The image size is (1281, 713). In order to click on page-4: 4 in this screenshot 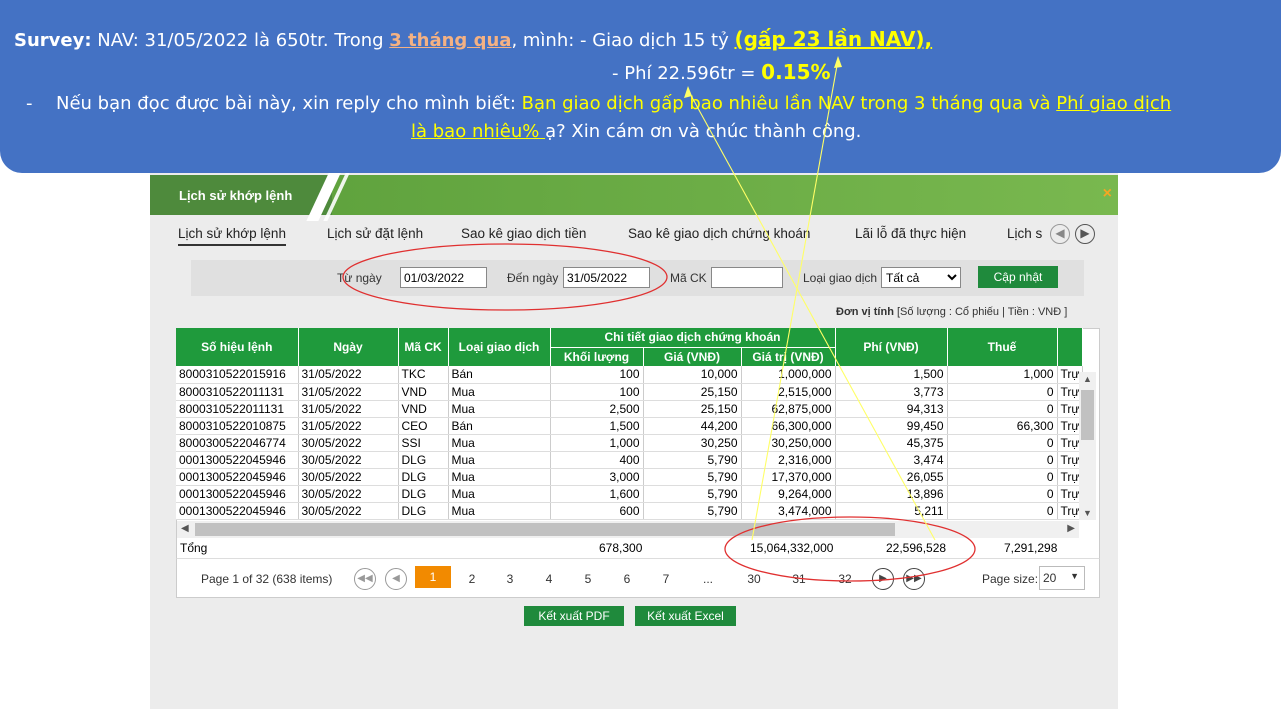, I will do `click(549, 579)`.